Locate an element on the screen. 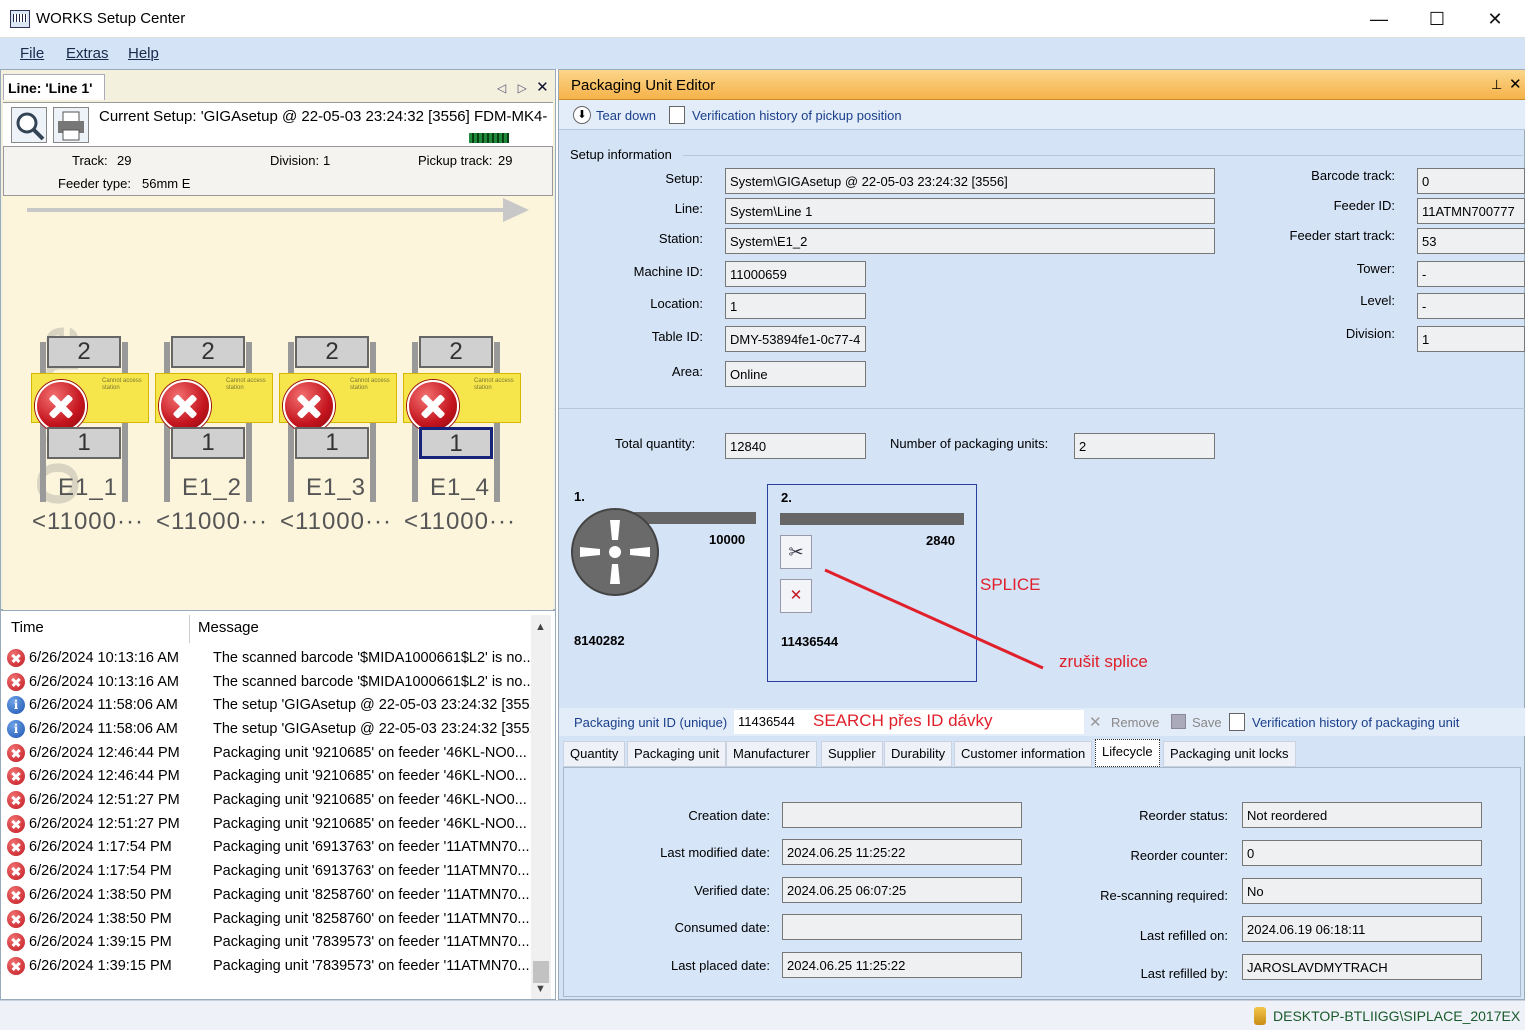 The width and height of the screenshot is (1525, 1030). tab-lifecycle: Lifecycle is located at coordinates (1127, 753).